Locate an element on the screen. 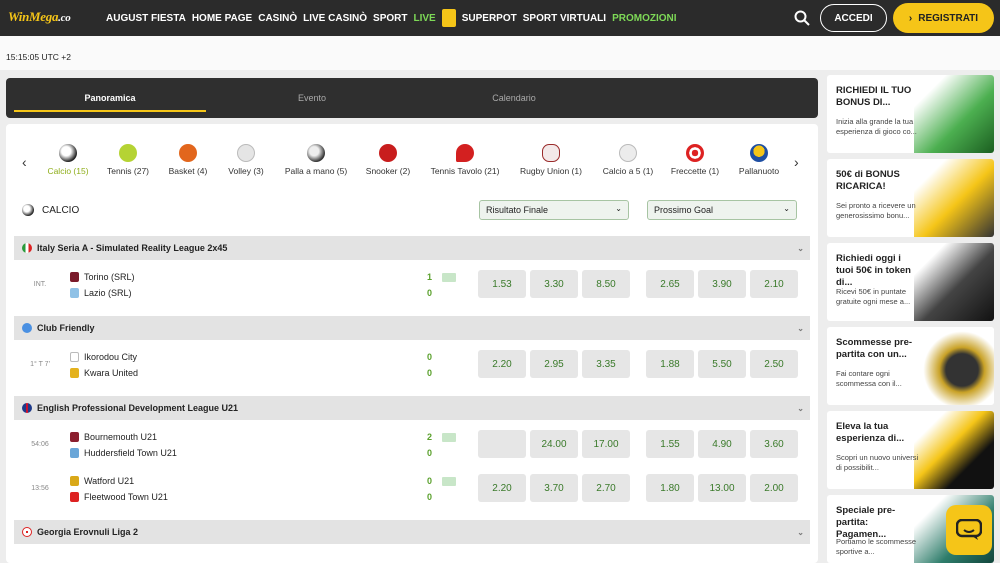 Image resolution: width=1000 pixels, height=563 pixels. table-tennis-icon is located at coordinates (465, 153).